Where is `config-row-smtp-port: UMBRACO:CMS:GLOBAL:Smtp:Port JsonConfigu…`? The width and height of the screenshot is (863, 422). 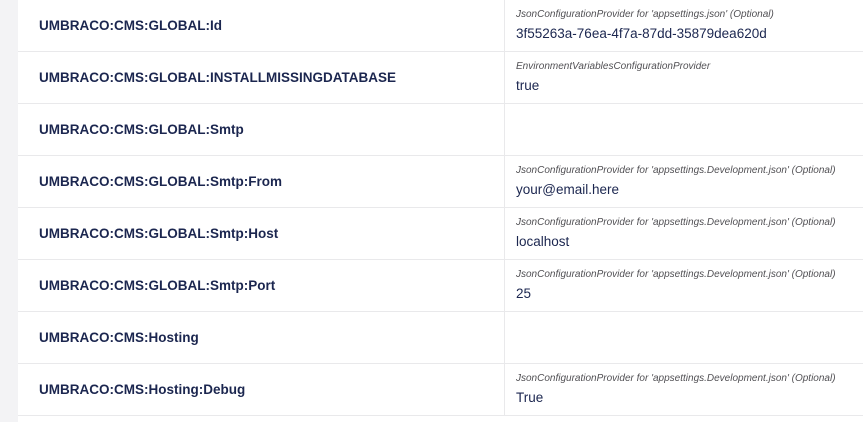
config-row-smtp-port: UMBRACO:CMS:GLOBAL:Smtp:Port JsonConfigu… is located at coordinates (440, 286).